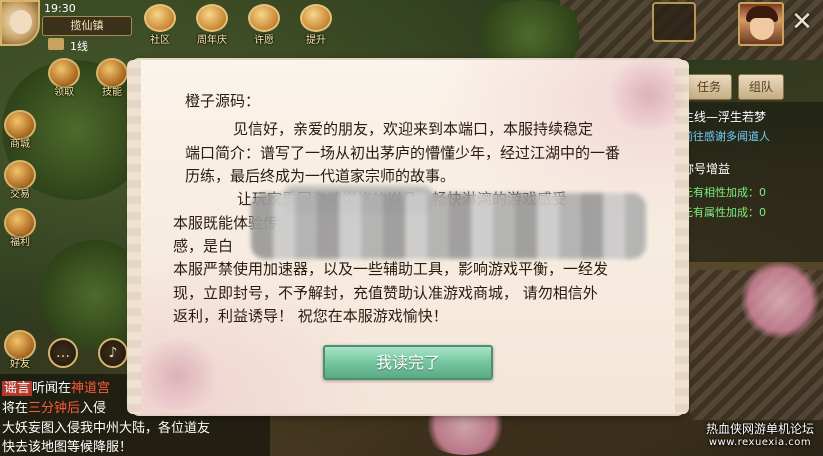  What do you see at coordinates (761, 87) in the screenshot?
I see `tab-team: 组队` at bounding box center [761, 87].